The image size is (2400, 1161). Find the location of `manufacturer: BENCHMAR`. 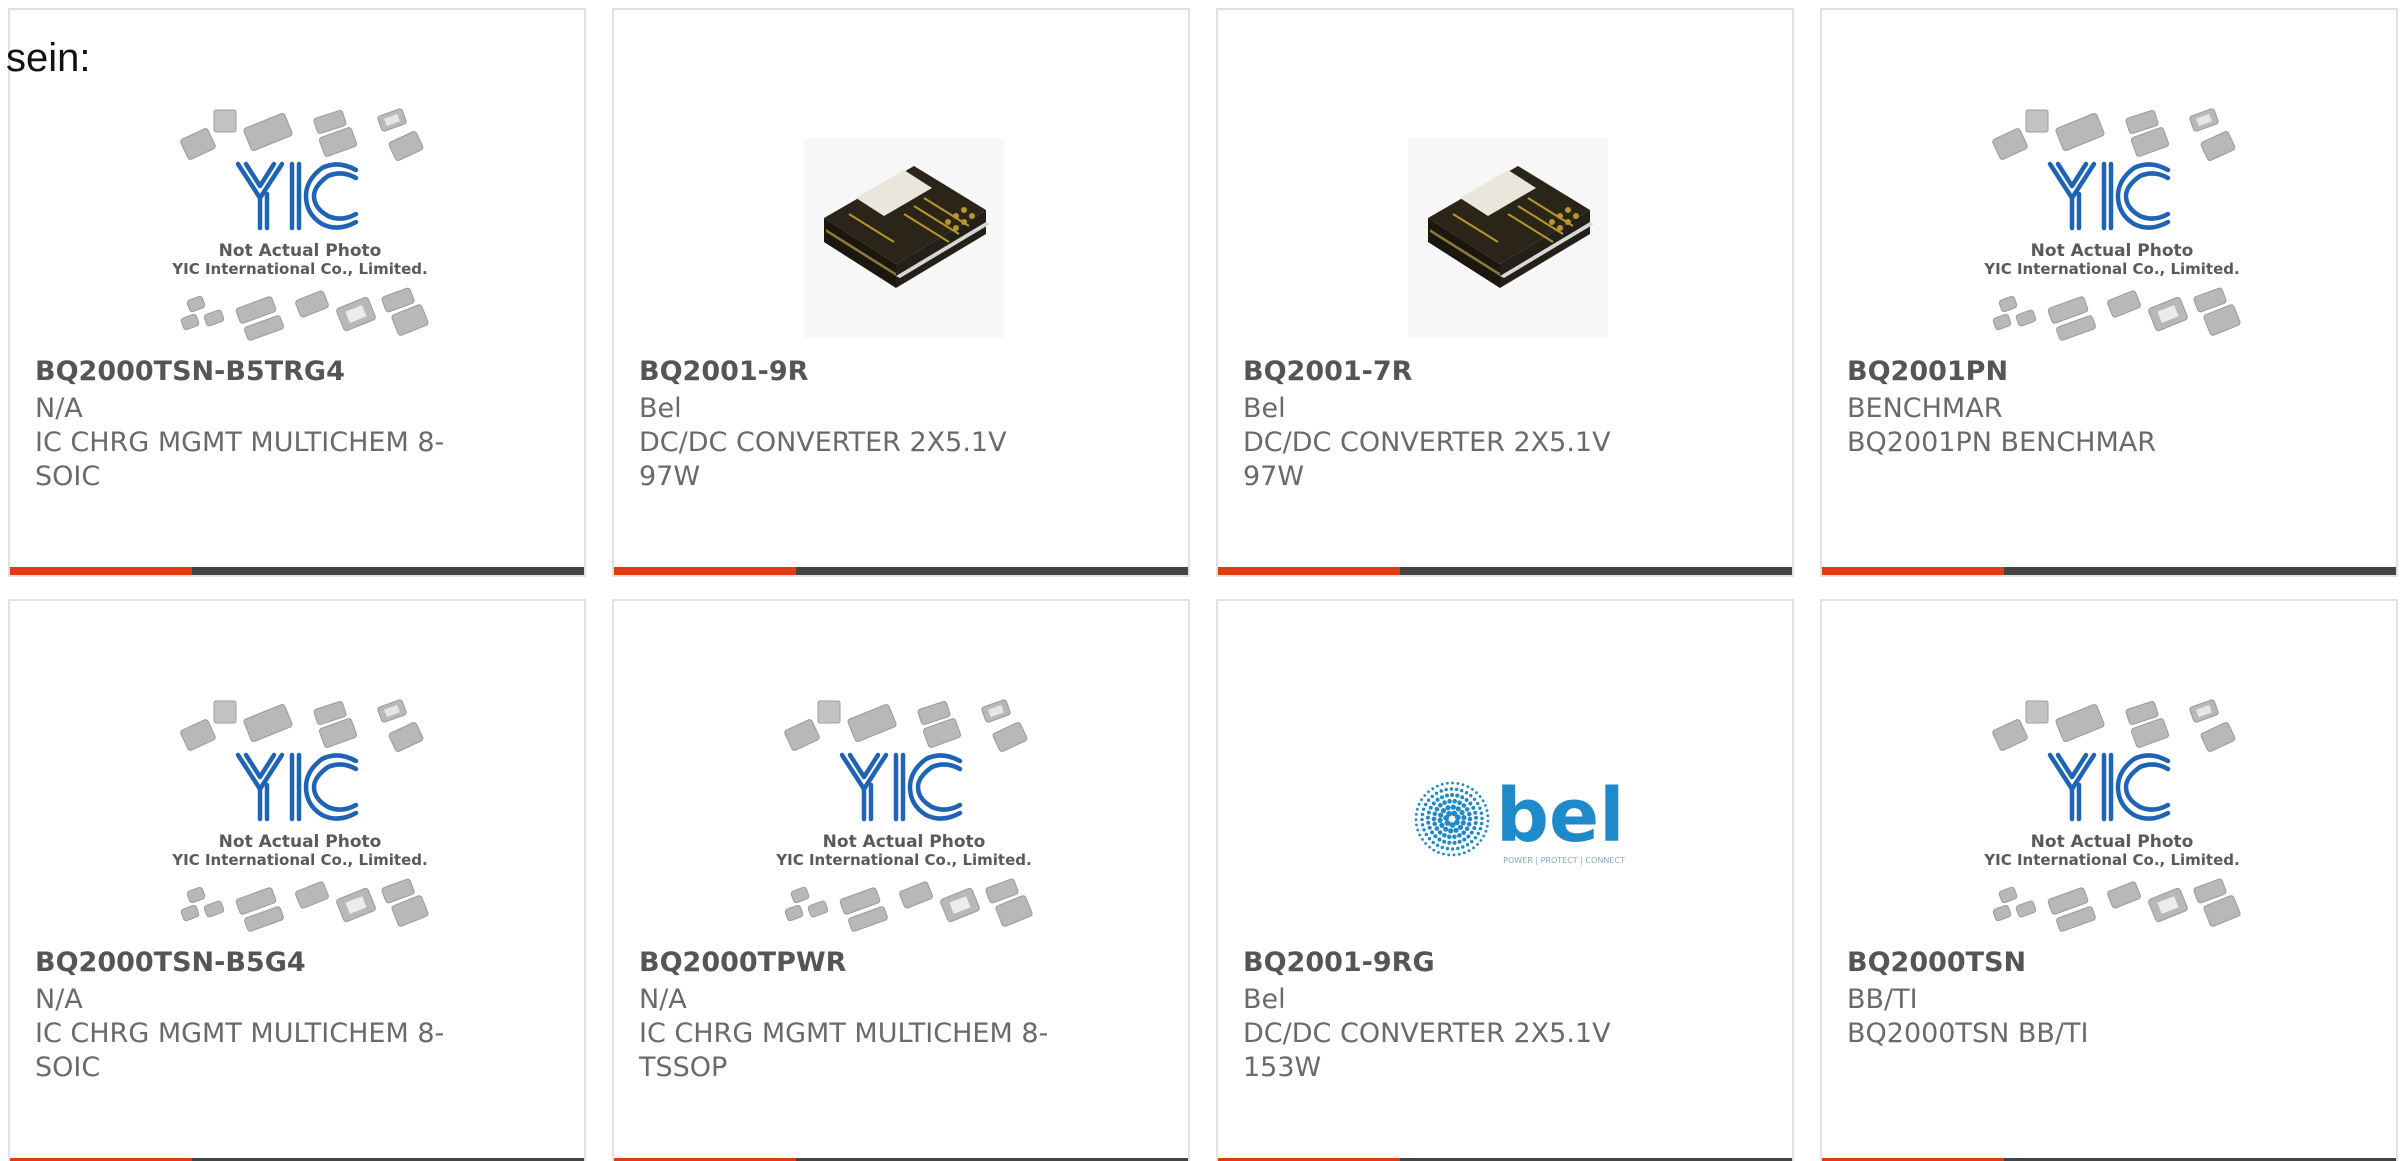

manufacturer: BENCHMAR is located at coordinates (1925, 408).